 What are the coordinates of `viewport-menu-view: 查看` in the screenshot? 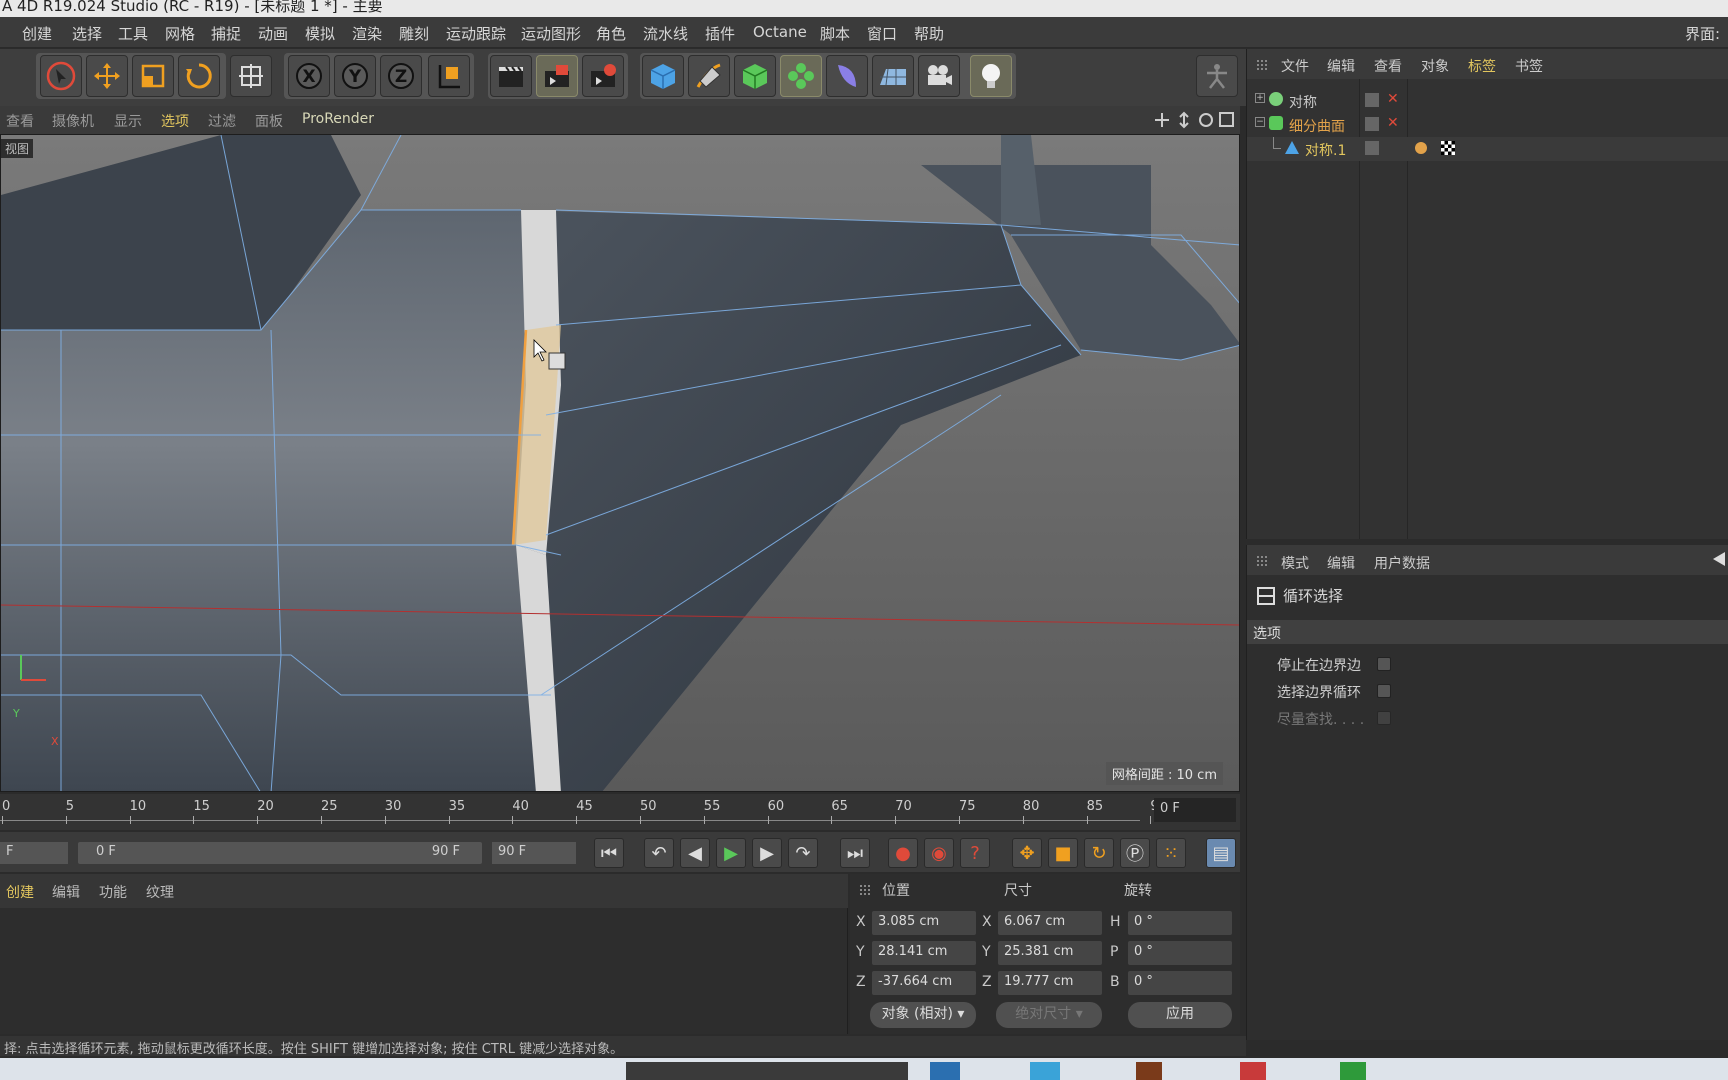 It's located at (20, 121).